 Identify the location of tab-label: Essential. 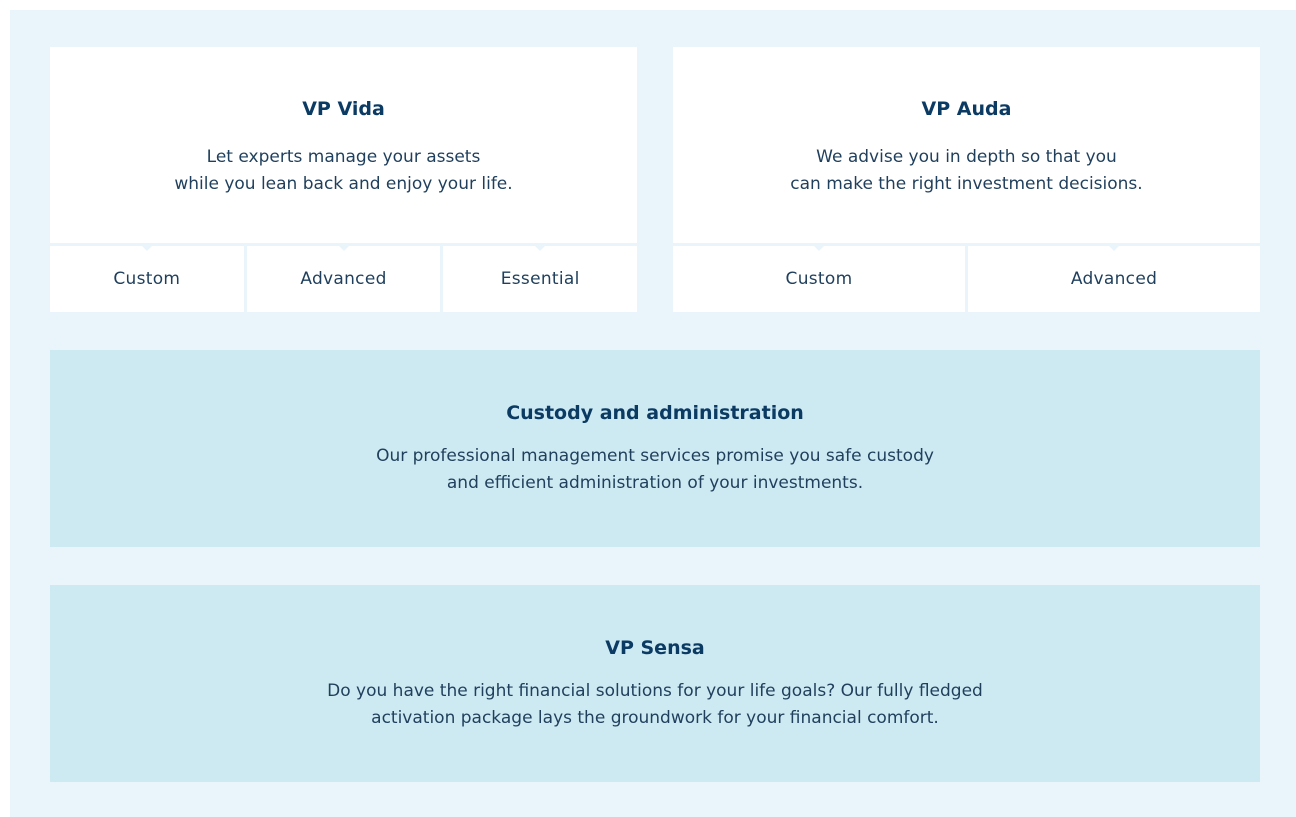
(540, 279).